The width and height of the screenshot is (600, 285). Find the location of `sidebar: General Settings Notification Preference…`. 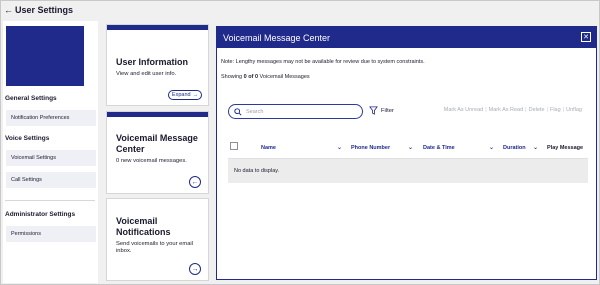

sidebar: General Settings Notification Preference… is located at coordinates (50, 152).